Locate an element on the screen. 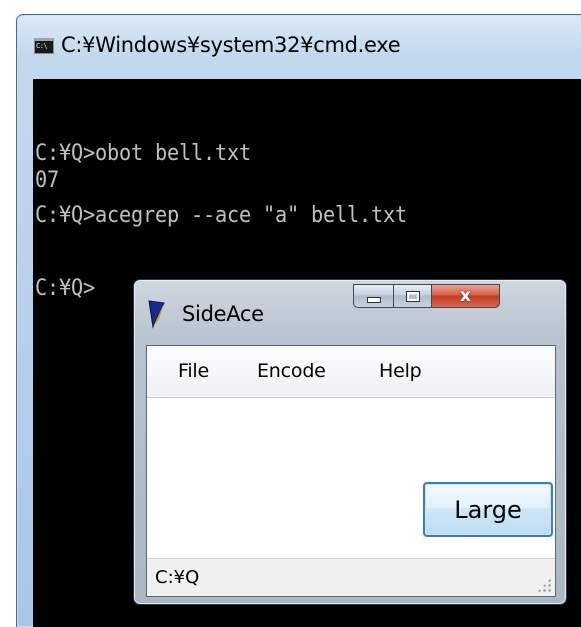 The width and height of the screenshot is (581, 627). sideace-logo-icon is located at coordinates (156, 314).